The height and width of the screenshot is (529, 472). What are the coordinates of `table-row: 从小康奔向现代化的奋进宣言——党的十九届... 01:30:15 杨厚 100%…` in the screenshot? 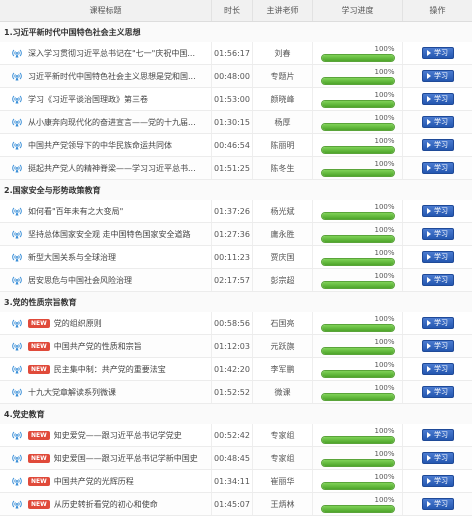 It's located at (236, 122).